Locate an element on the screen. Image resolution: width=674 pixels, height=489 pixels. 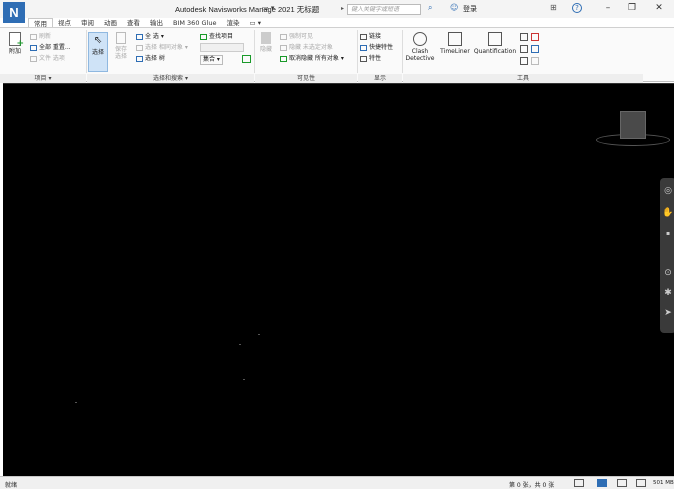
appearance-profiler-icon is located at coordinates (524, 49).